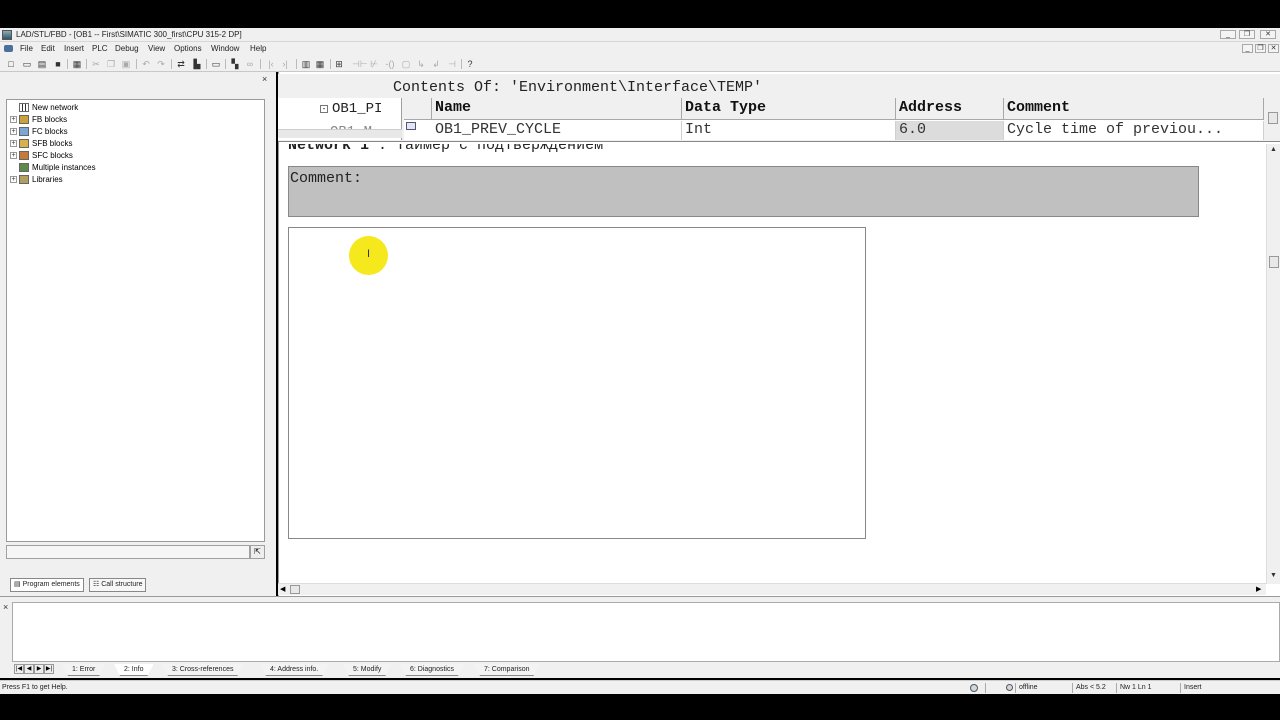 Image resolution: width=1280 pixels, height=720 pixels. I want to click on element-search-button: ⇱, so click(257, 552).